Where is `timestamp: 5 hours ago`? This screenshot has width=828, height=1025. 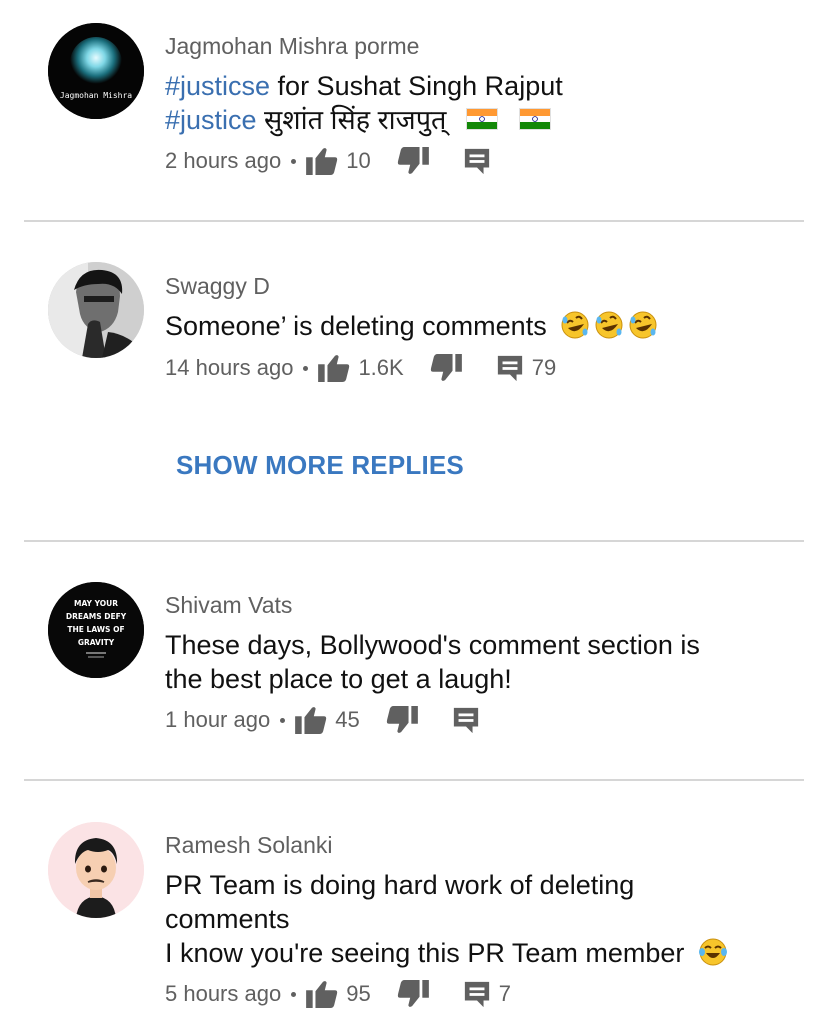
timestamp: 5 hours ago is located at coordinates (223, 993).